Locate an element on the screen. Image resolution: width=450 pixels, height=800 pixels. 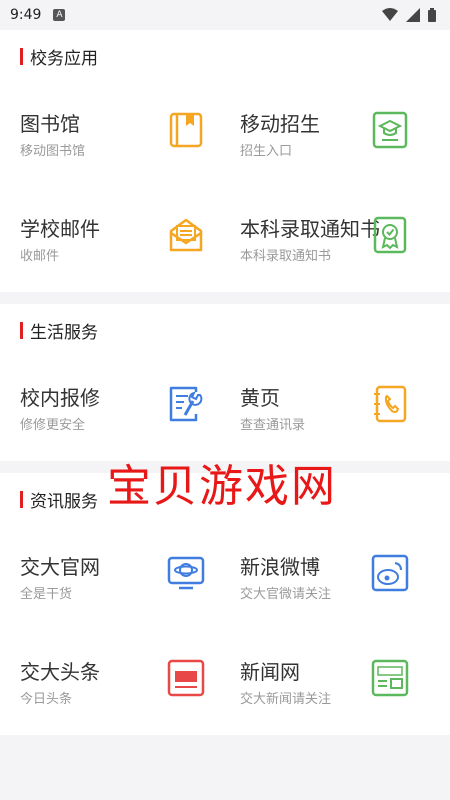
item-subtitle: 交大官微请关注 is located at coordinates (286, 594).